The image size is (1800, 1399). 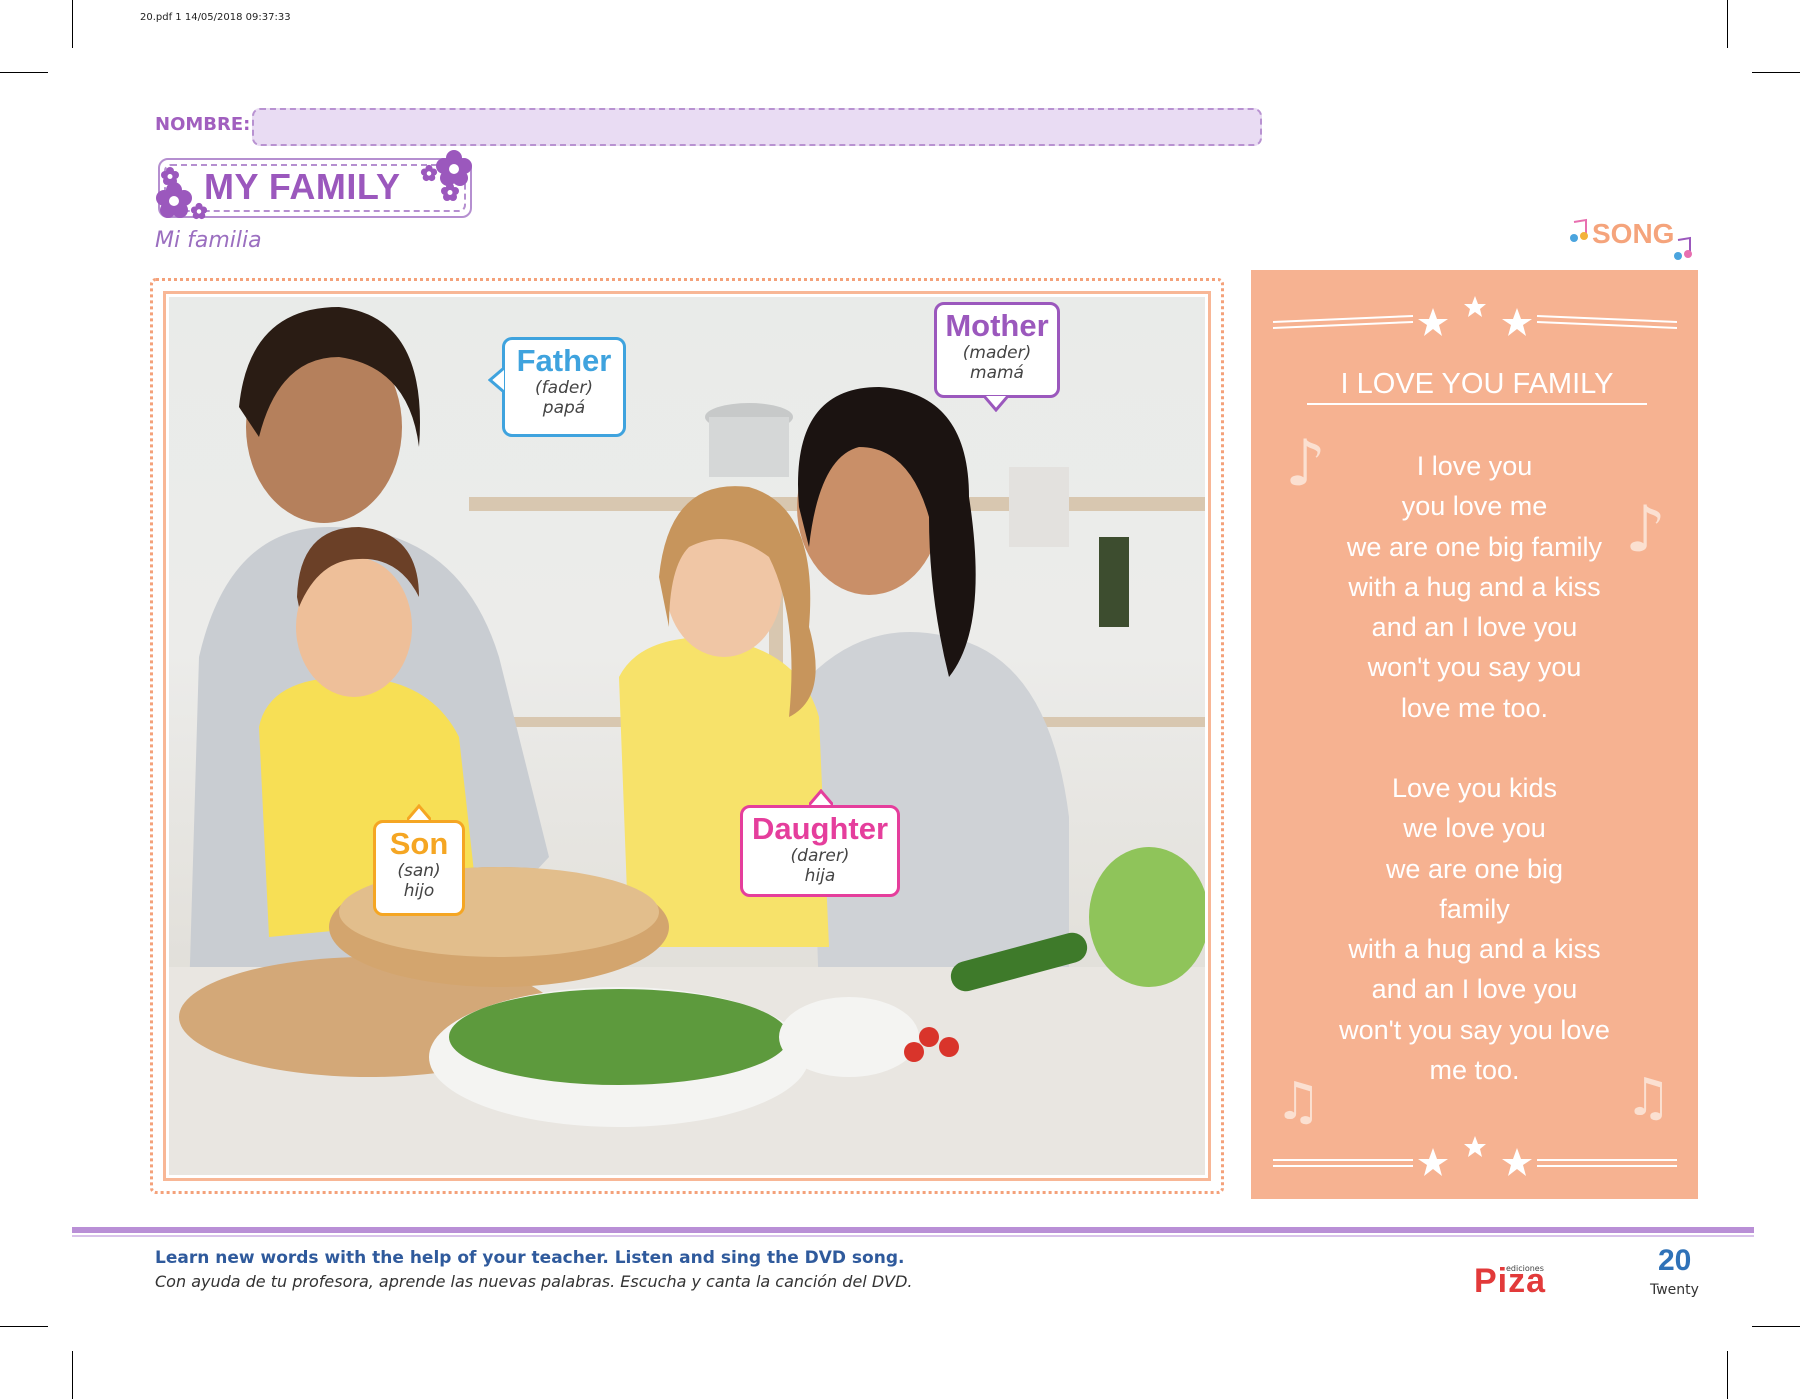 I want to click on father-word: Father, so click(x=564, y=360).